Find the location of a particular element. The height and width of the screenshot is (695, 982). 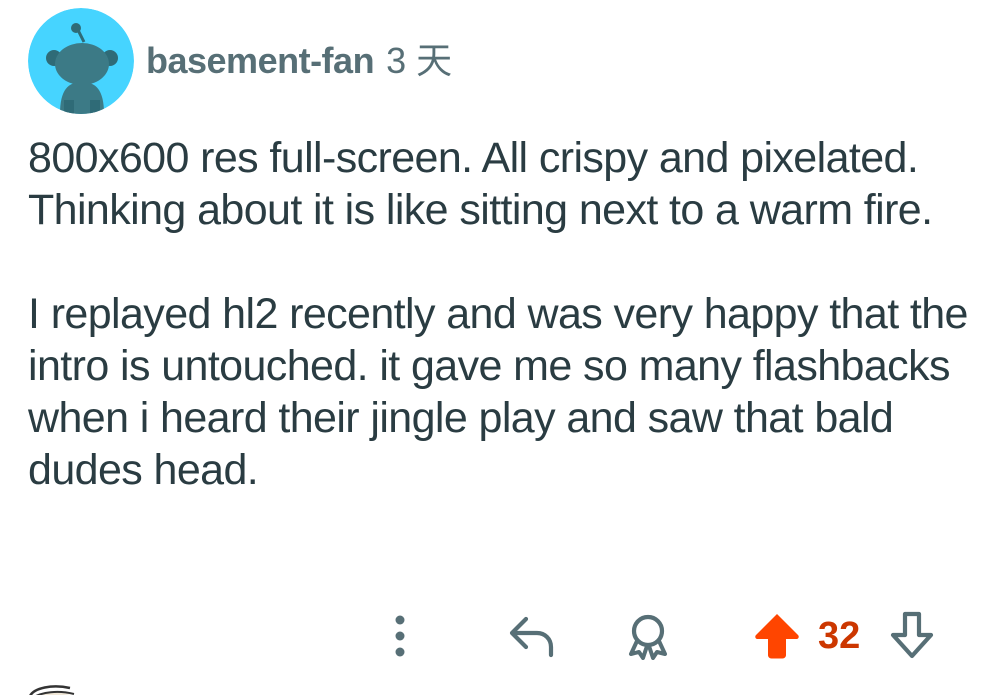

award-icon is located at coordinates (648, 637).